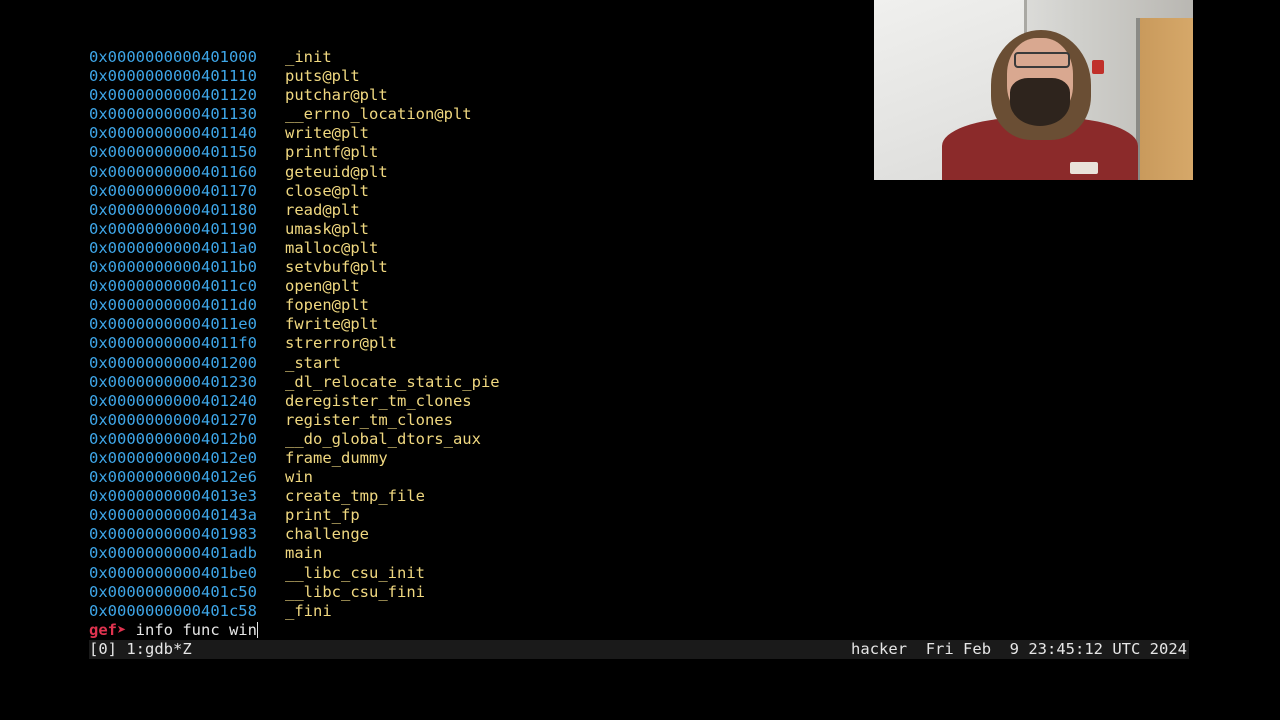 The image size is (1280, 720). What do you see at coordinates (639, 191) in the screenshot?
I see `function-row: 0x0000000000401170 close@plt` at bounding box center [639, 191].